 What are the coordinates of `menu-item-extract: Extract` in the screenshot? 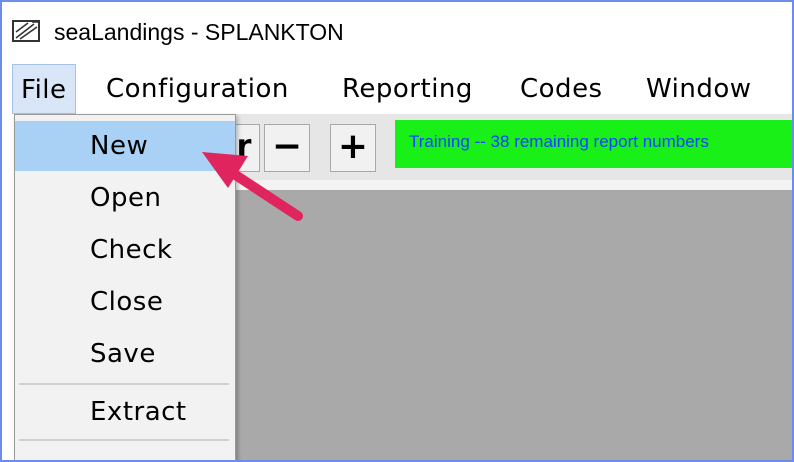 It's located at (125, 412).